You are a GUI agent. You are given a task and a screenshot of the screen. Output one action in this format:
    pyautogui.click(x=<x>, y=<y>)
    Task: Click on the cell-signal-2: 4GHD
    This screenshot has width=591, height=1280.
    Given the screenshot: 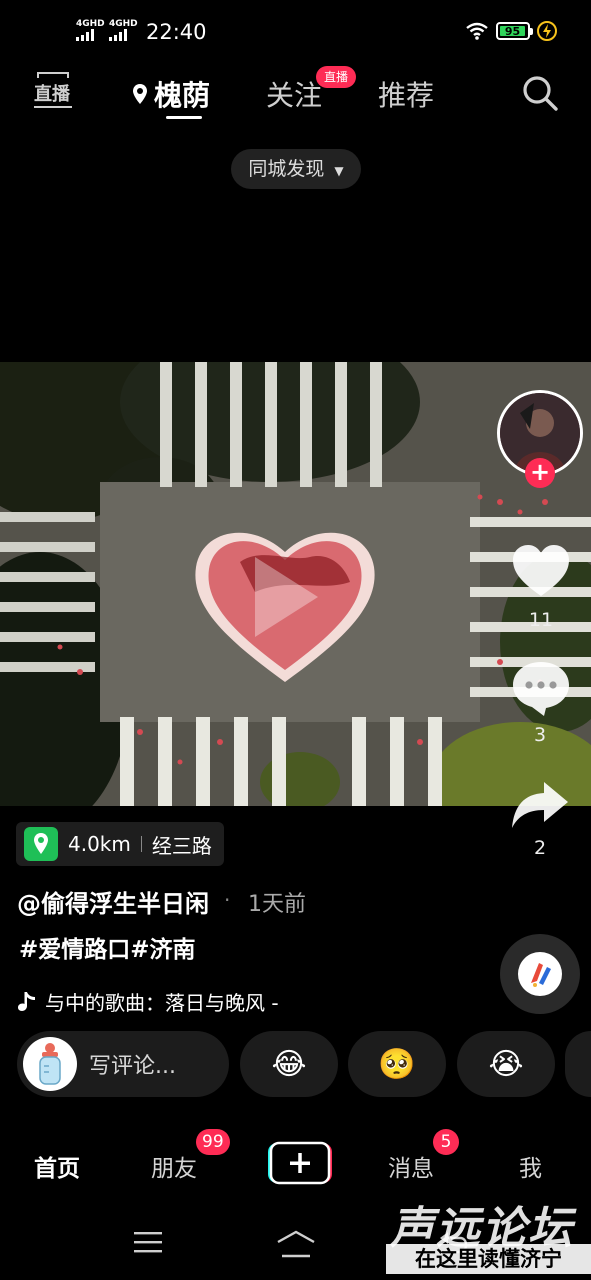 What is the action you would take?
    pyautogui.click(x=123, y=30)
    